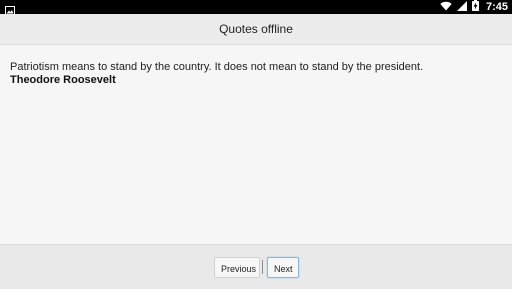  I want to click on previous-button: Previous, so click(237, 267).